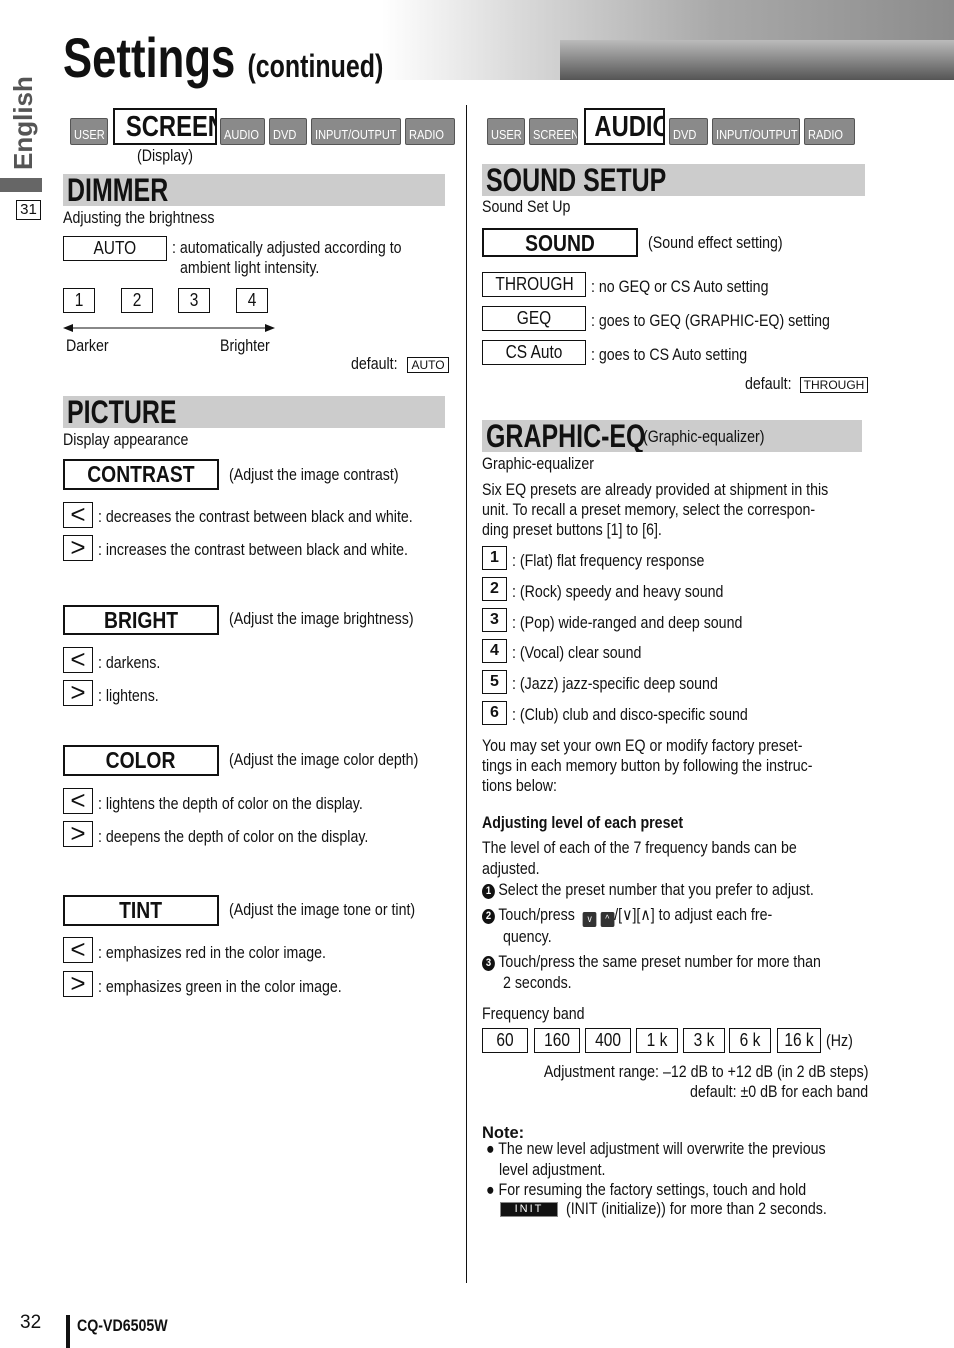  I want to click on level-box: 4, so click(252, 300).